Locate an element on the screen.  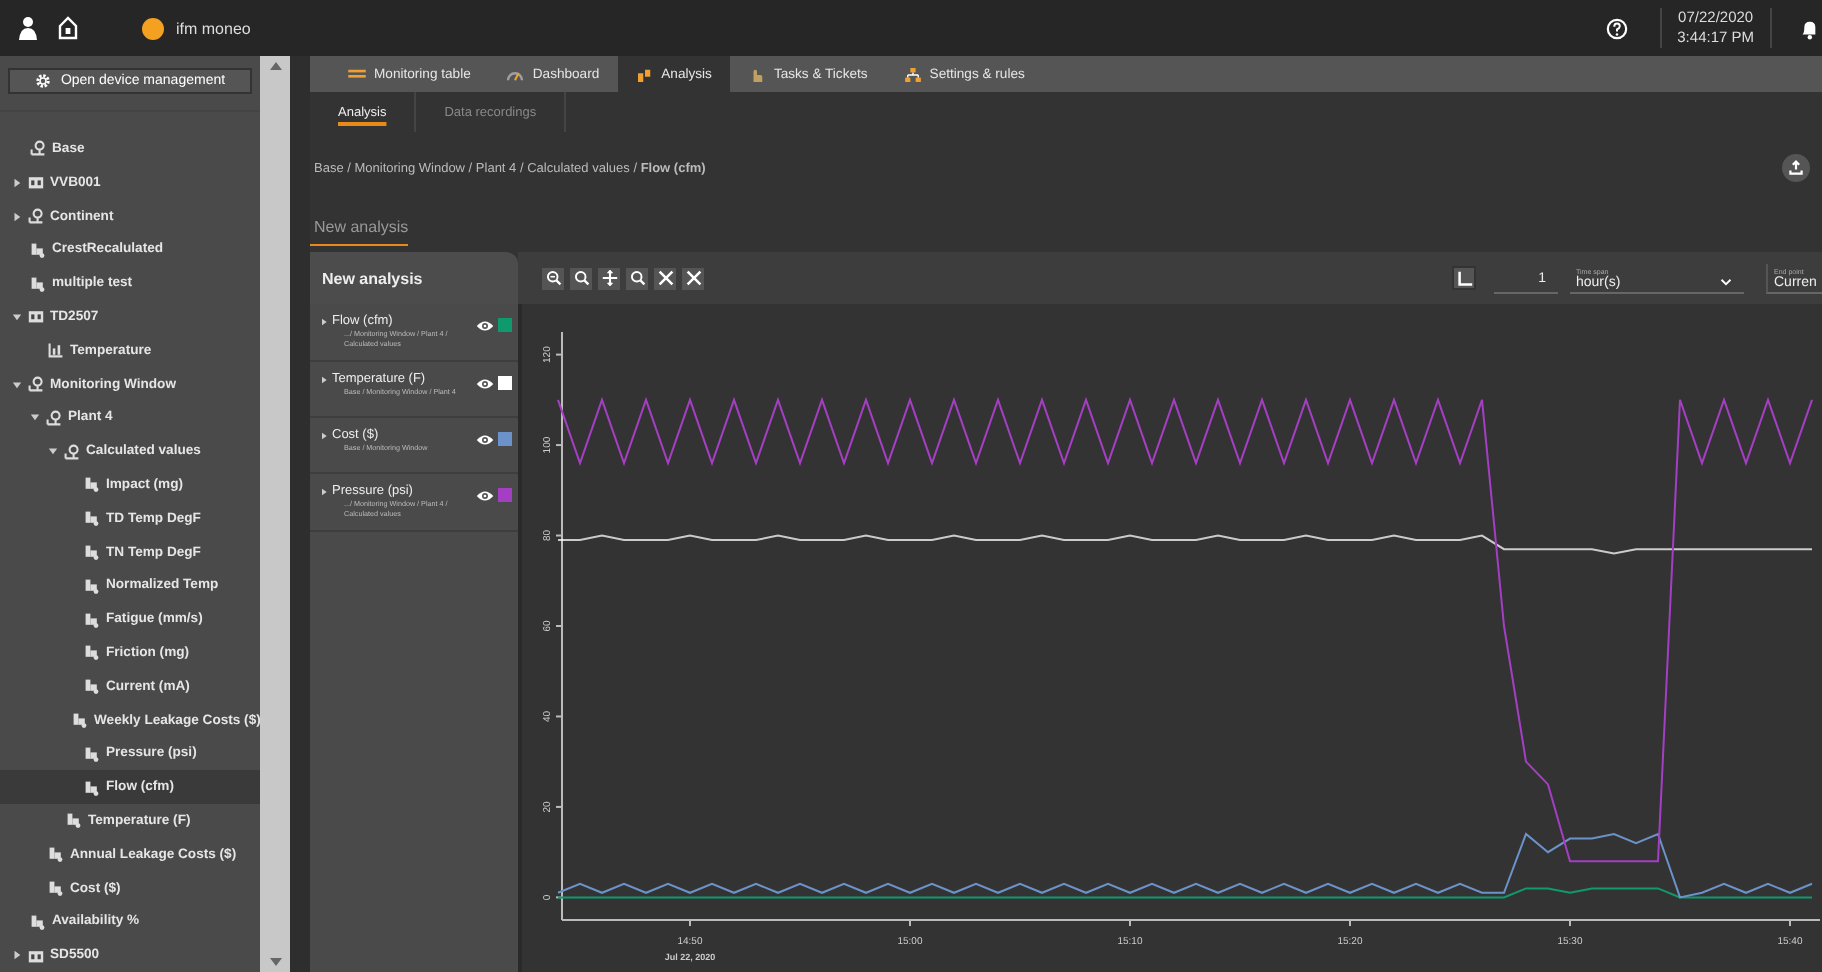
export-button is located at coordinates (1796, 168).